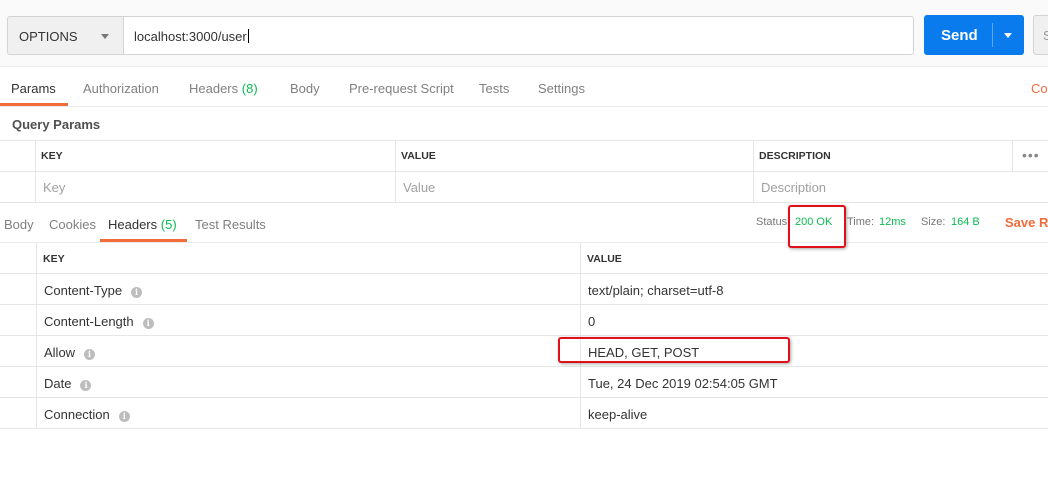 This screenshot has height=499, width=1048. What do you see at coordinates (401, 88) in the screenshot?
I see `tab-pre-request-script: Pre-request Script` at bounding box center [401, 88].